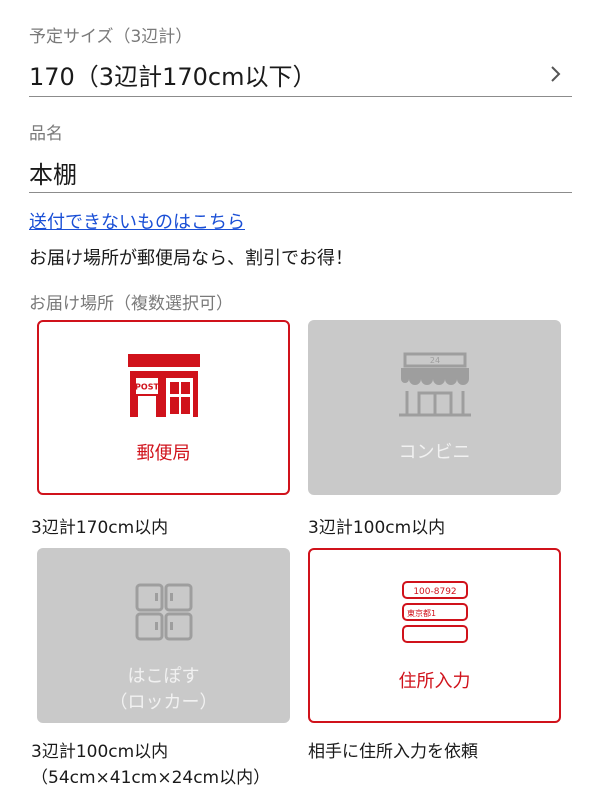  What do you see at coordinates (393, 752) in the screenshot?
I see `address-input-note: 相手に住所入力を依頼` at bounding box center [393, 752].